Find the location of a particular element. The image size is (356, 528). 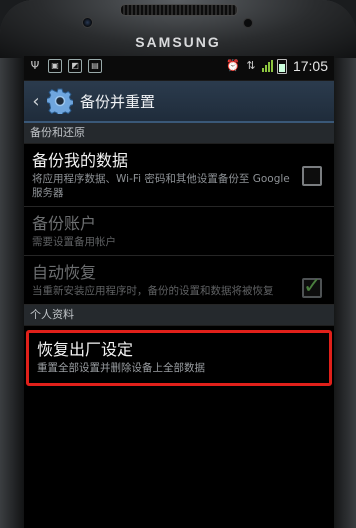

screenshot-icon: ▤ is located at coordinates (95, 66).